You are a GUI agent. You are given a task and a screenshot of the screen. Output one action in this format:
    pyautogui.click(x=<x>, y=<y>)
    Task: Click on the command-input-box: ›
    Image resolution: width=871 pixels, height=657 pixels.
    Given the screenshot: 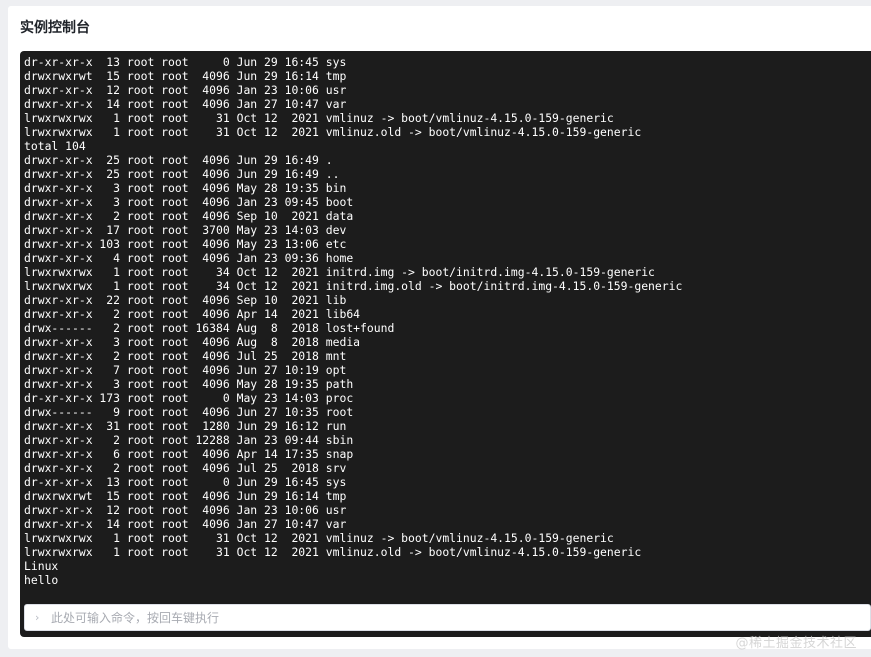 What is the action you would take?
    pyautogui.click(x=447, y=617)
    